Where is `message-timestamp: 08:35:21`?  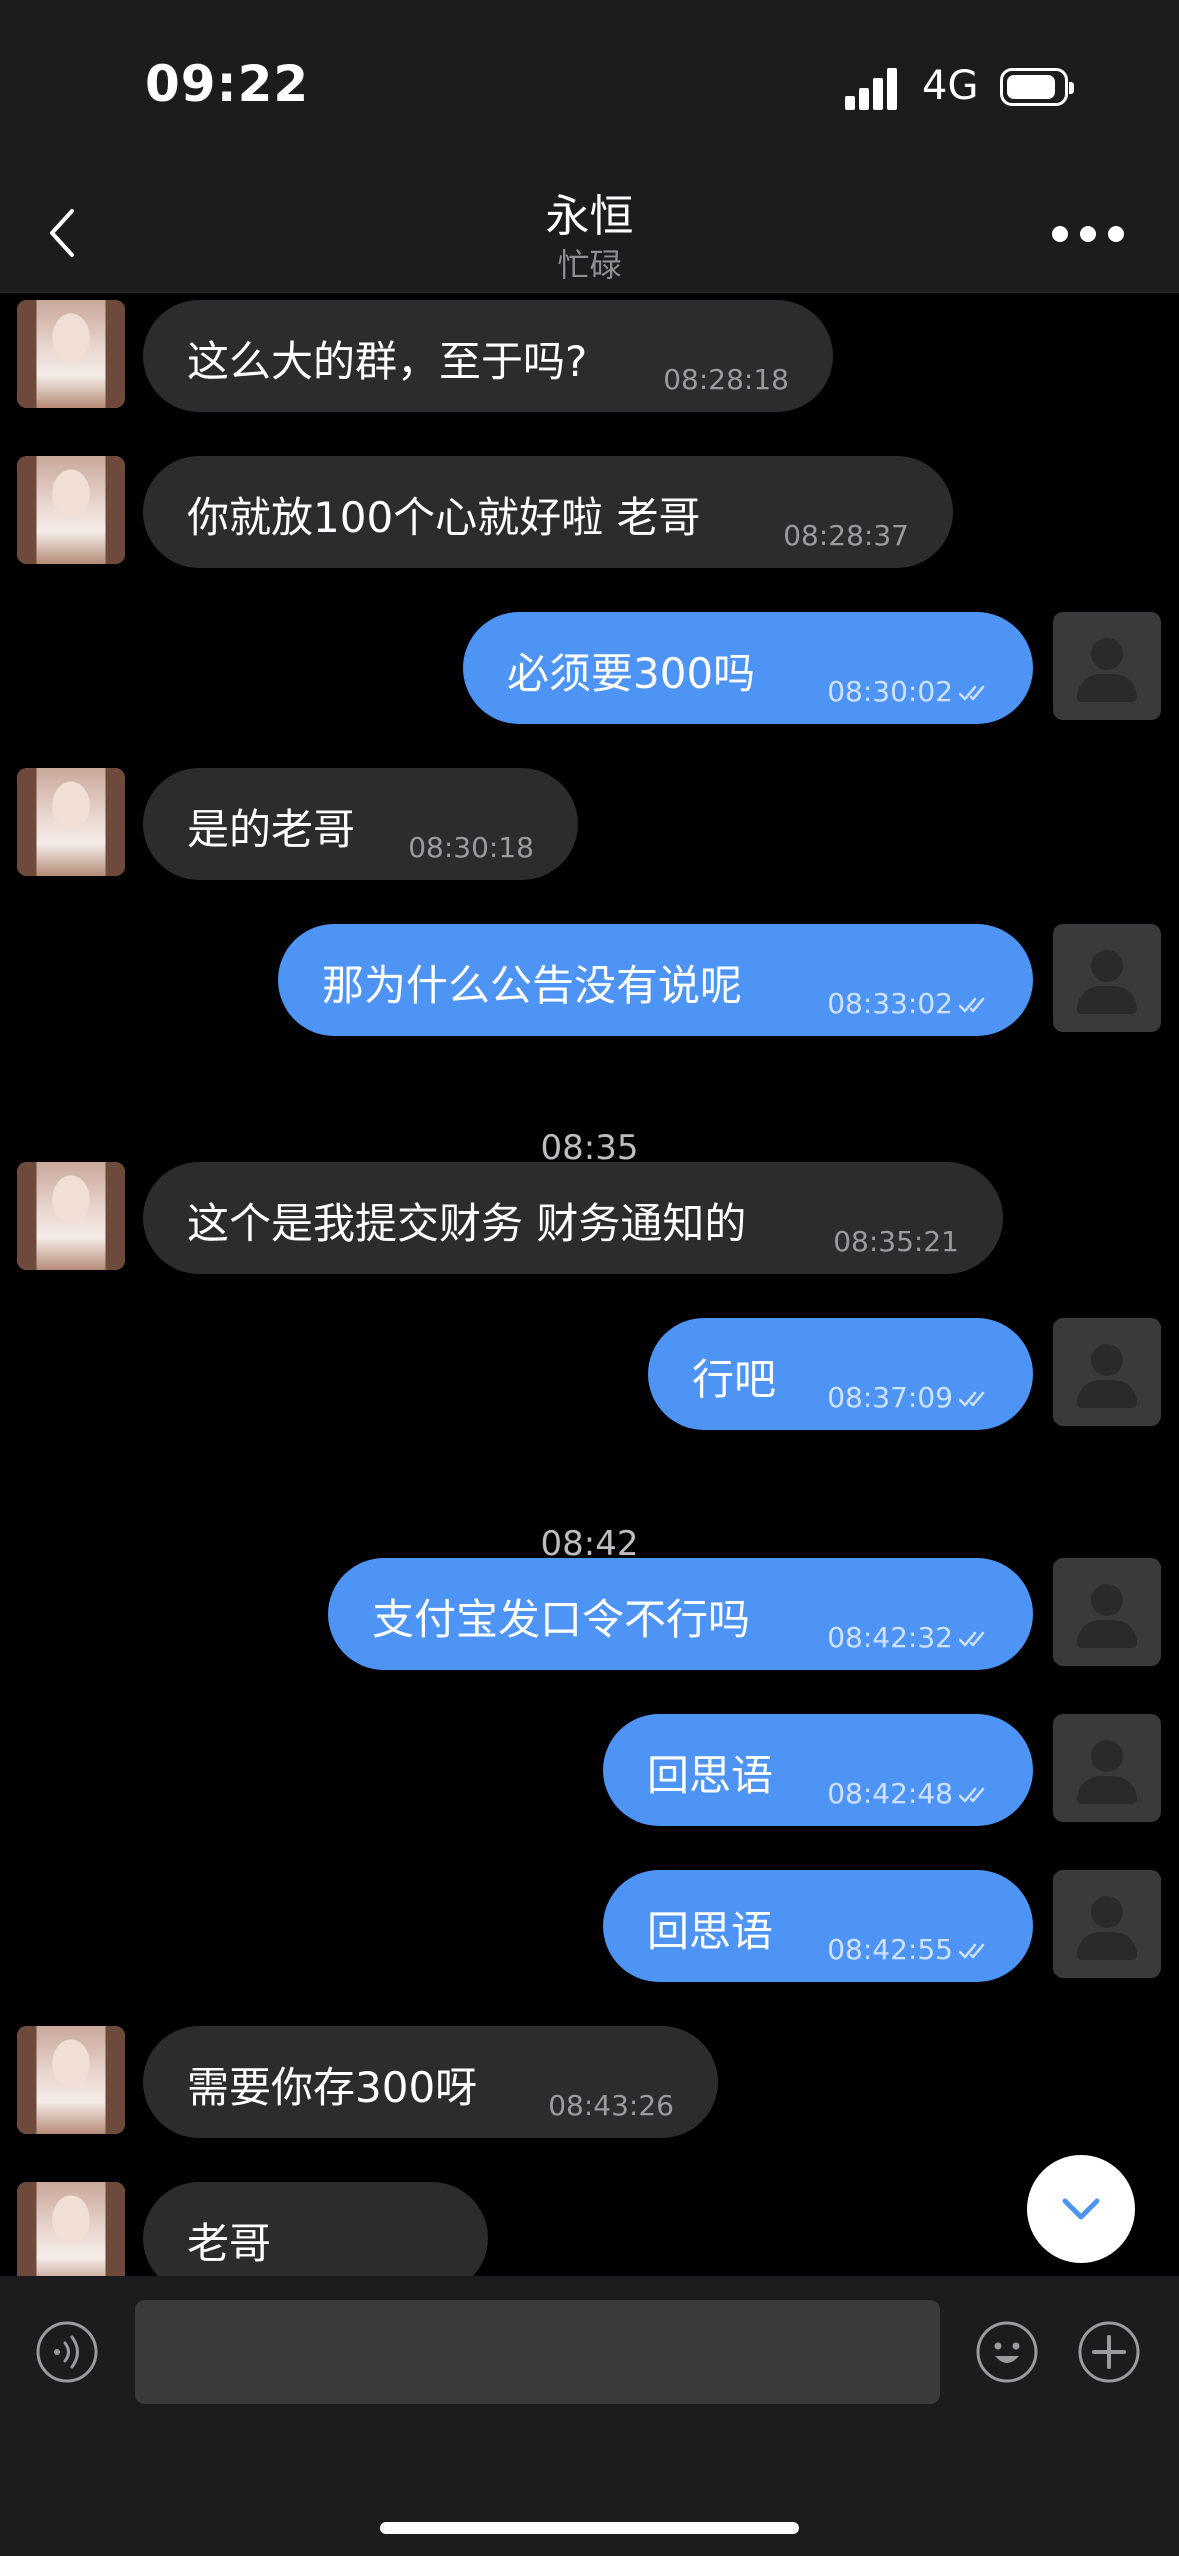
message-timestamp: 08:35:21 is located at coordinates (896, 1241).